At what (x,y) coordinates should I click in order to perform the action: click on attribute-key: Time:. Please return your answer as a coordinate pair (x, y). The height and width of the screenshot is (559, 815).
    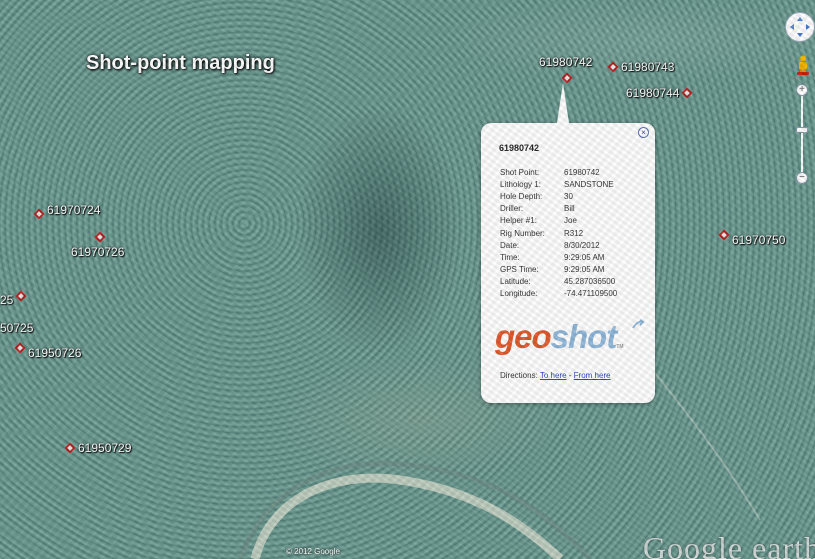
    Looking at the image, I should click on (510, 257).